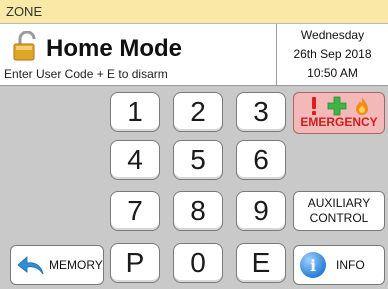 Image resolution: width=388 pixels, height=289 pixels. Describe the element at coordinates (198, 160) in the screenshot. I see `key-5: 5` at that location.